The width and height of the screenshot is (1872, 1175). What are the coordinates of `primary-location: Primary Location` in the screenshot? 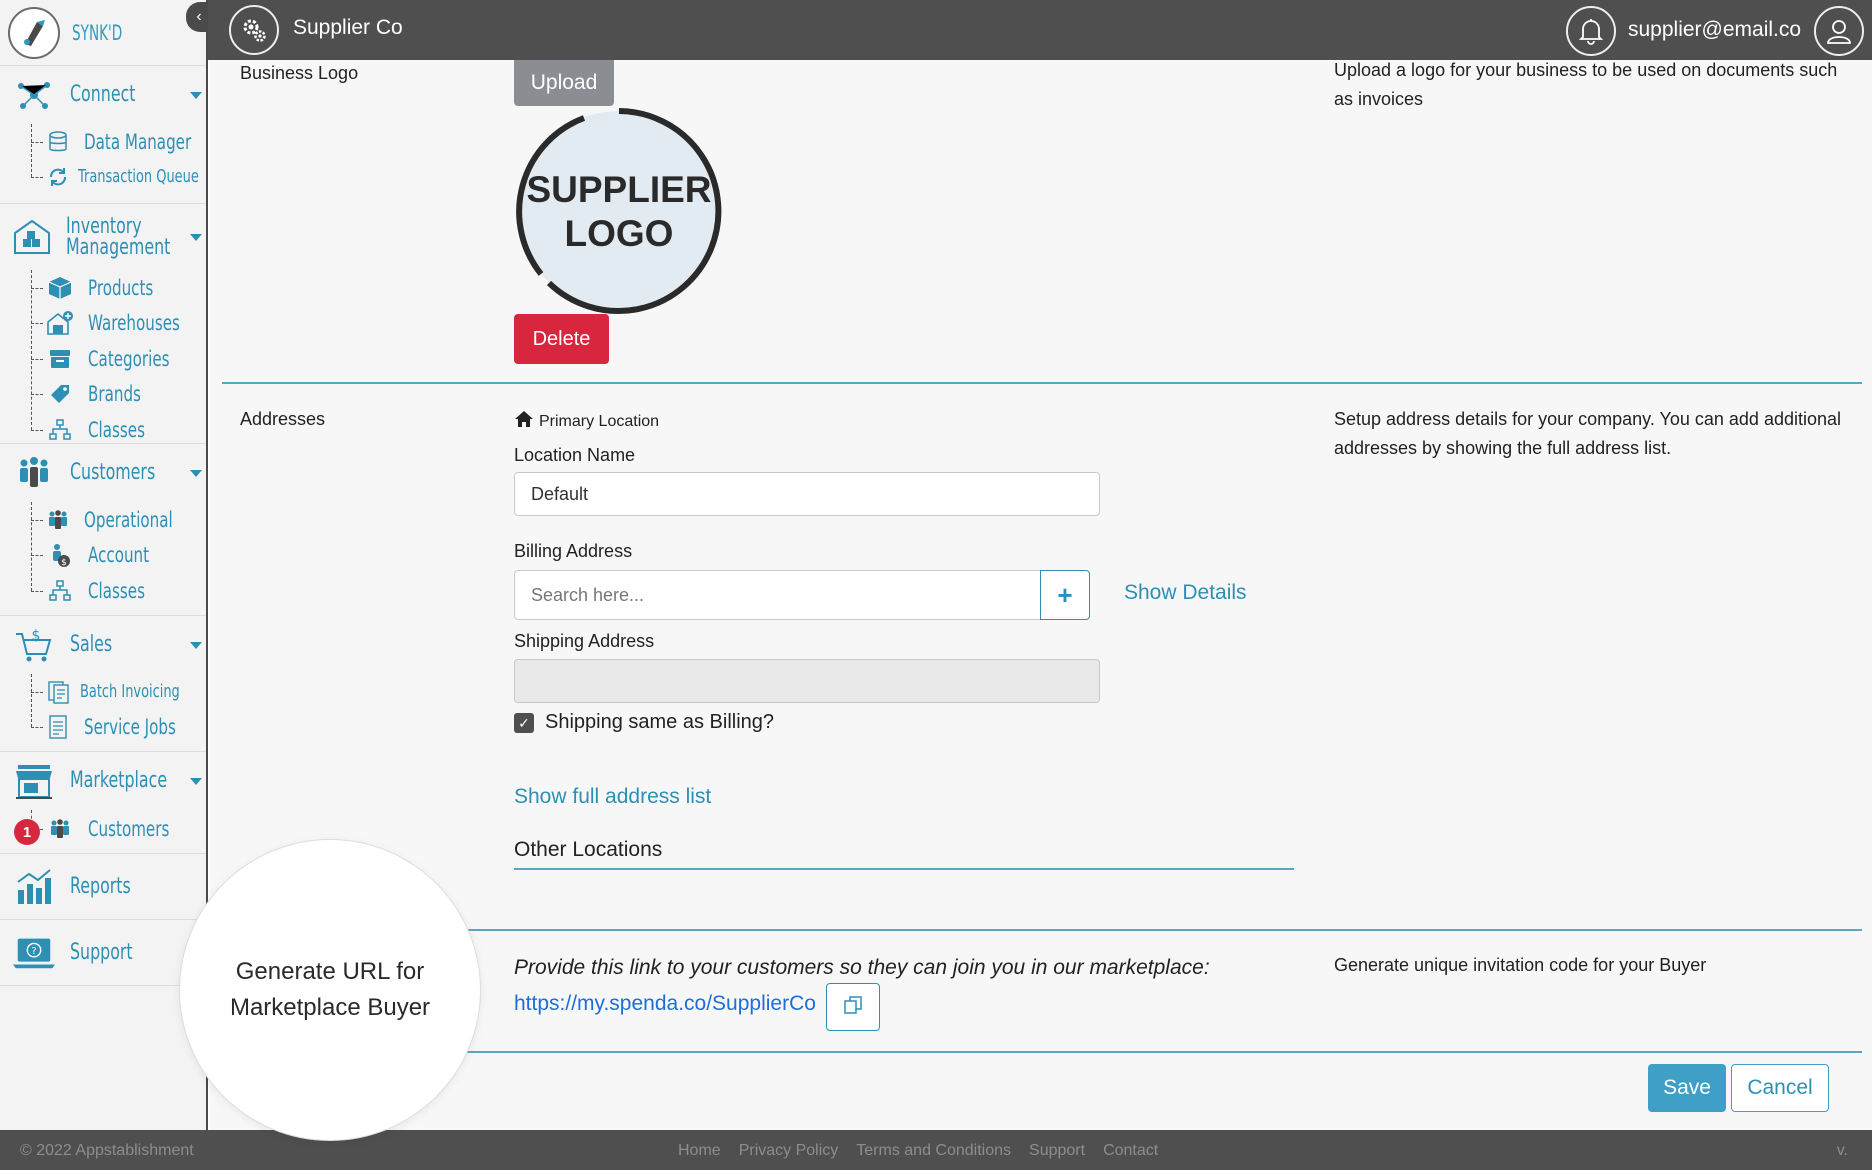 It's located at (586, 421).